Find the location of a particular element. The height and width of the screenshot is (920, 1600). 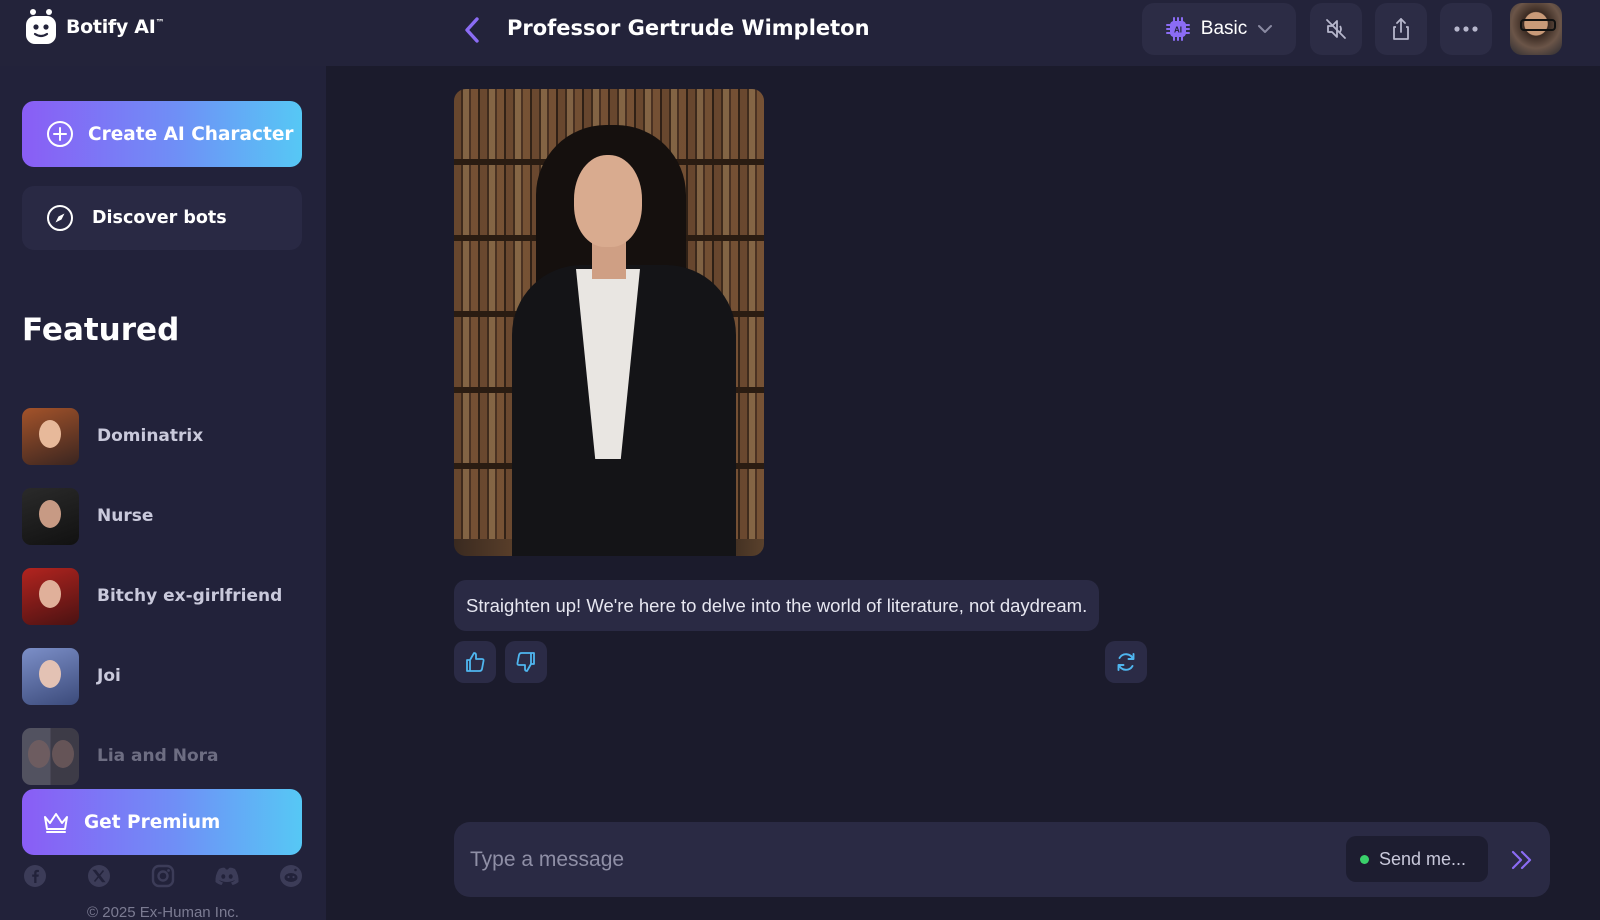

instagram-icon is located at coordinates (163, 876).